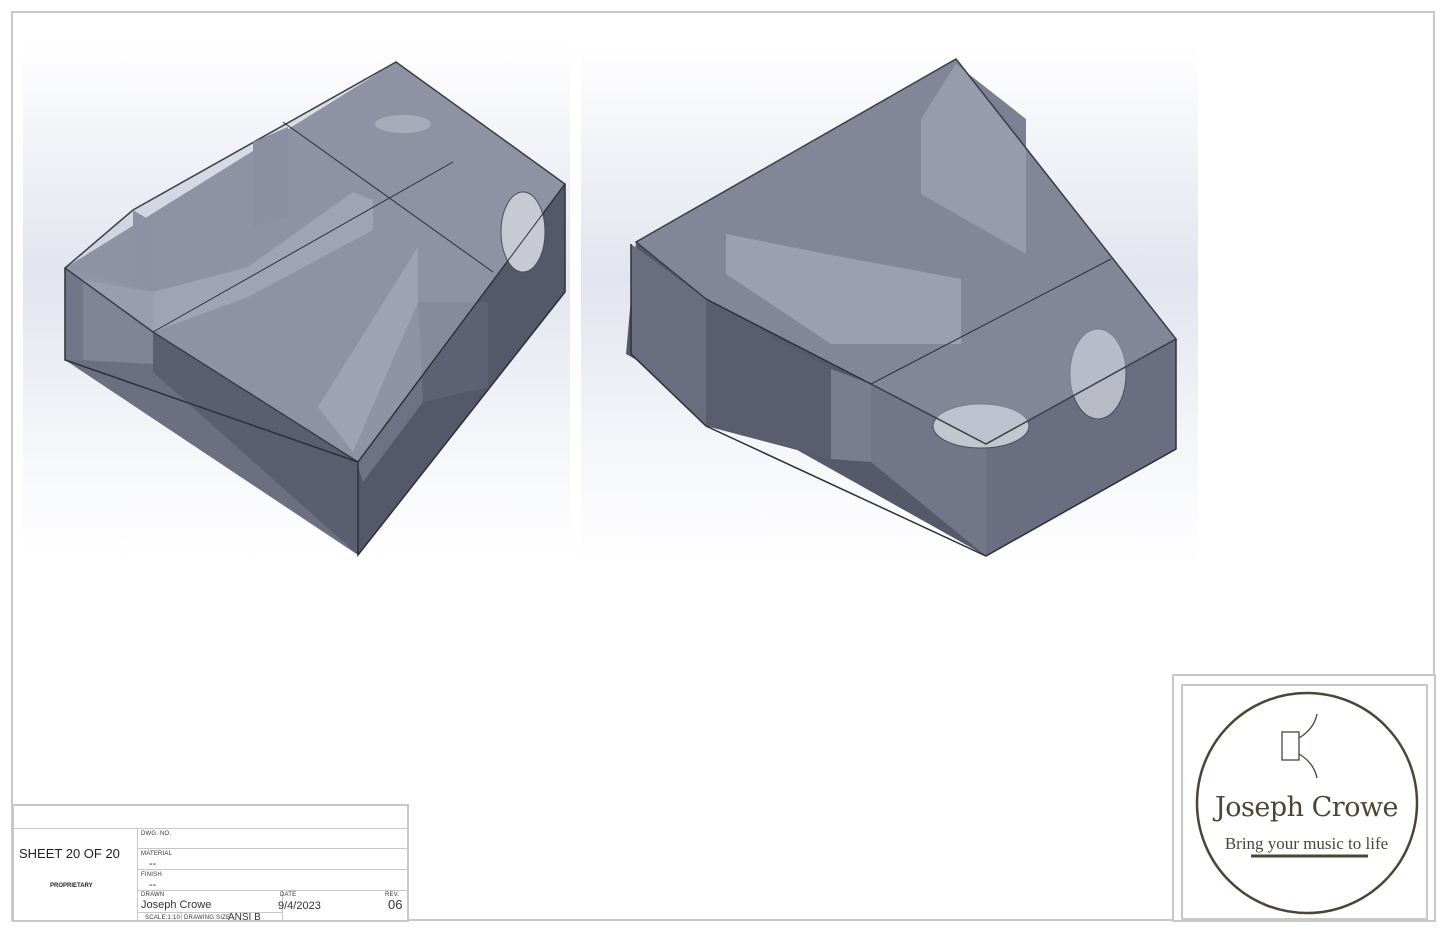  Describe the element at coordinates (153, 864) in the screenshot. I see `material-value: --` at that location.